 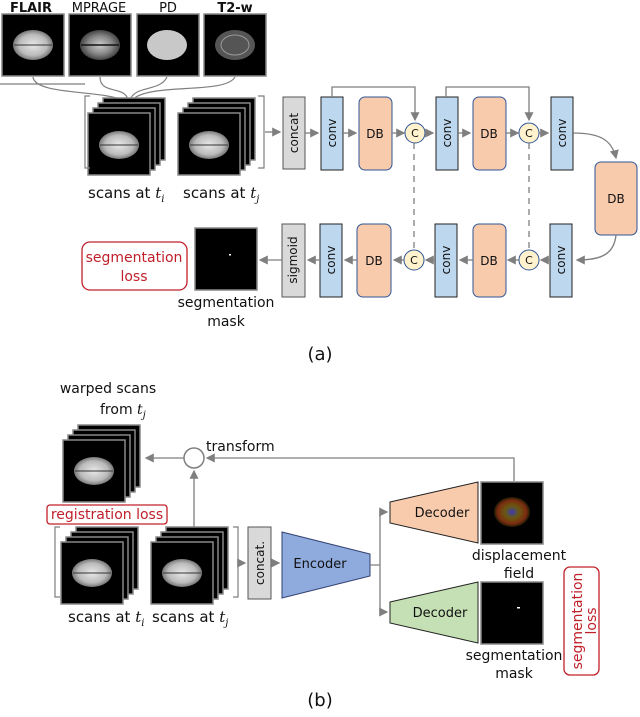 I want to click on conv-block-dec2: conv, so click(x=446, y=260).